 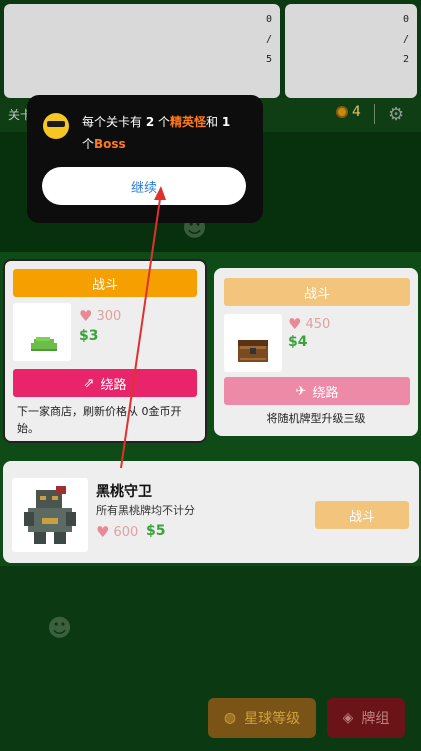 I want to click on deck-label: 牌组, so click(x=375, y=719).